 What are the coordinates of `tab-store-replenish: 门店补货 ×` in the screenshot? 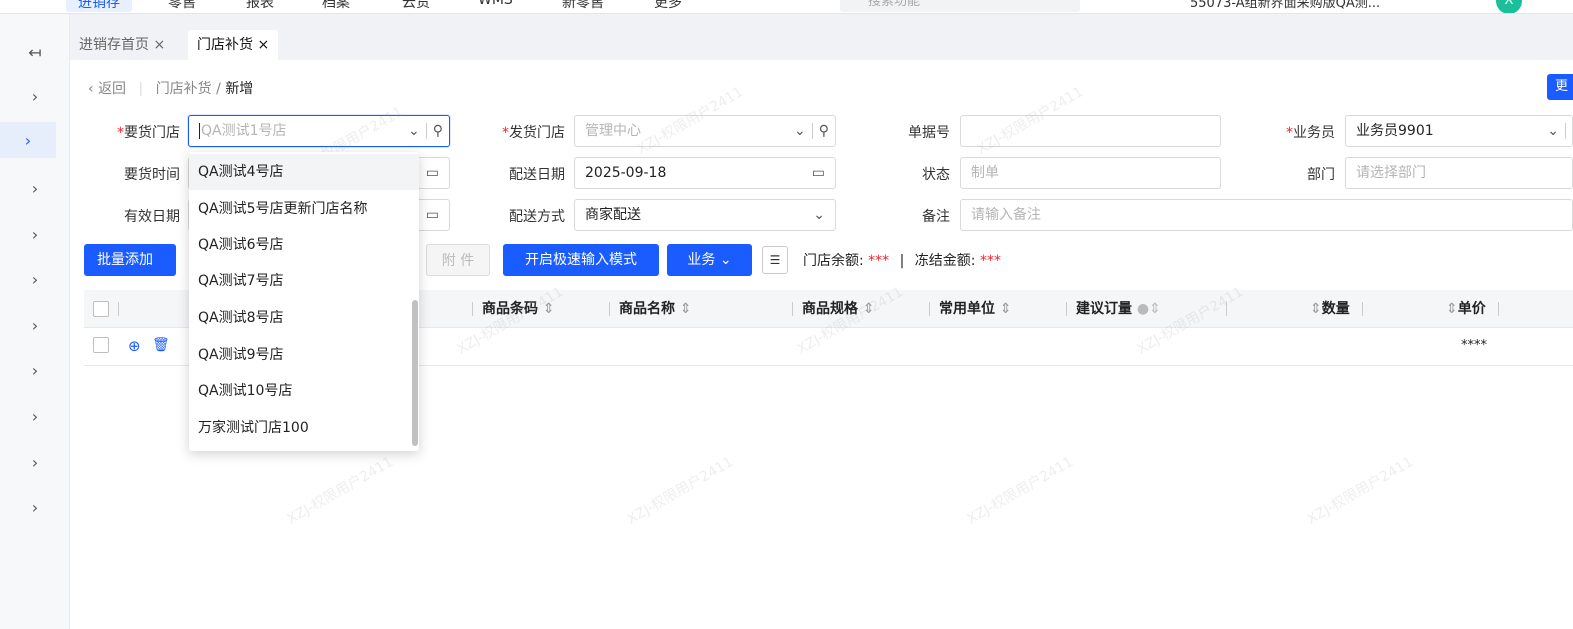 It's located at (233, 45).